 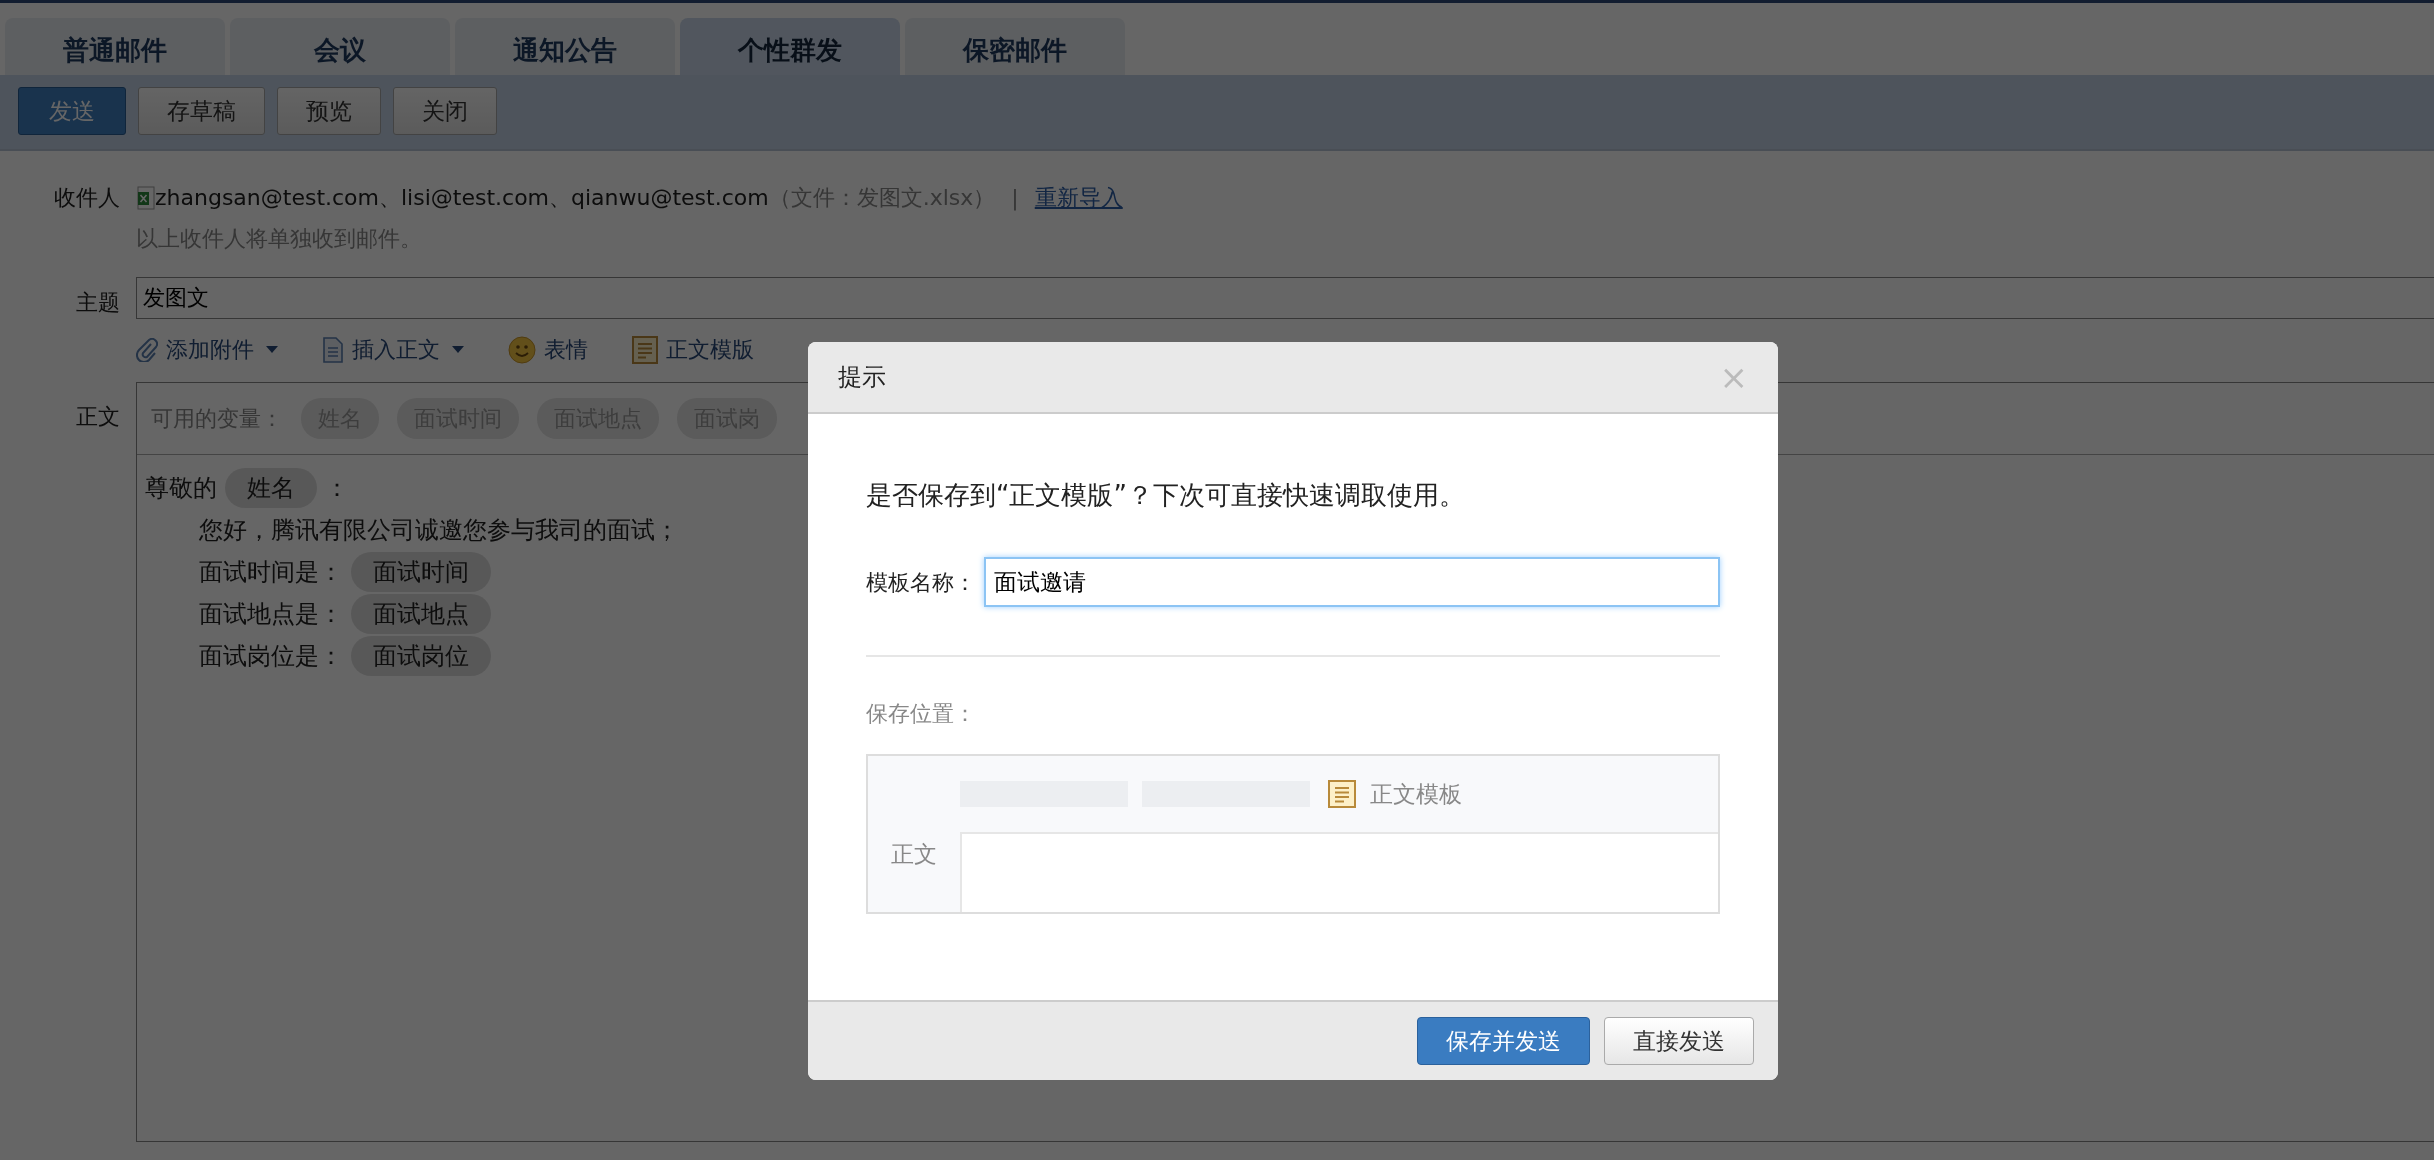 I want to click on variable-chip: 面试地点, so click(x=421, y=614).